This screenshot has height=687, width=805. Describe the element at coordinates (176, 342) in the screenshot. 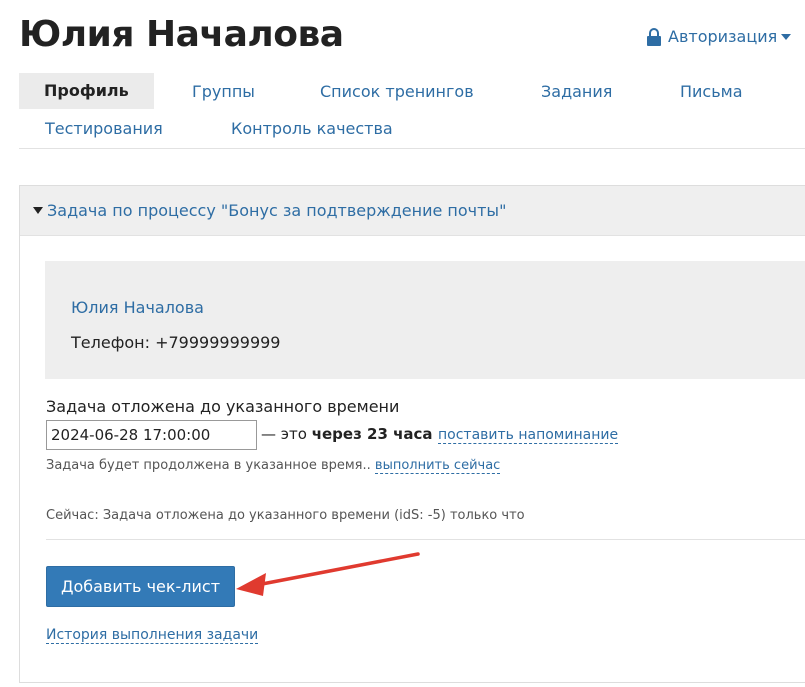

I see `contact-phone: Телефон: +79999999999` at that location.